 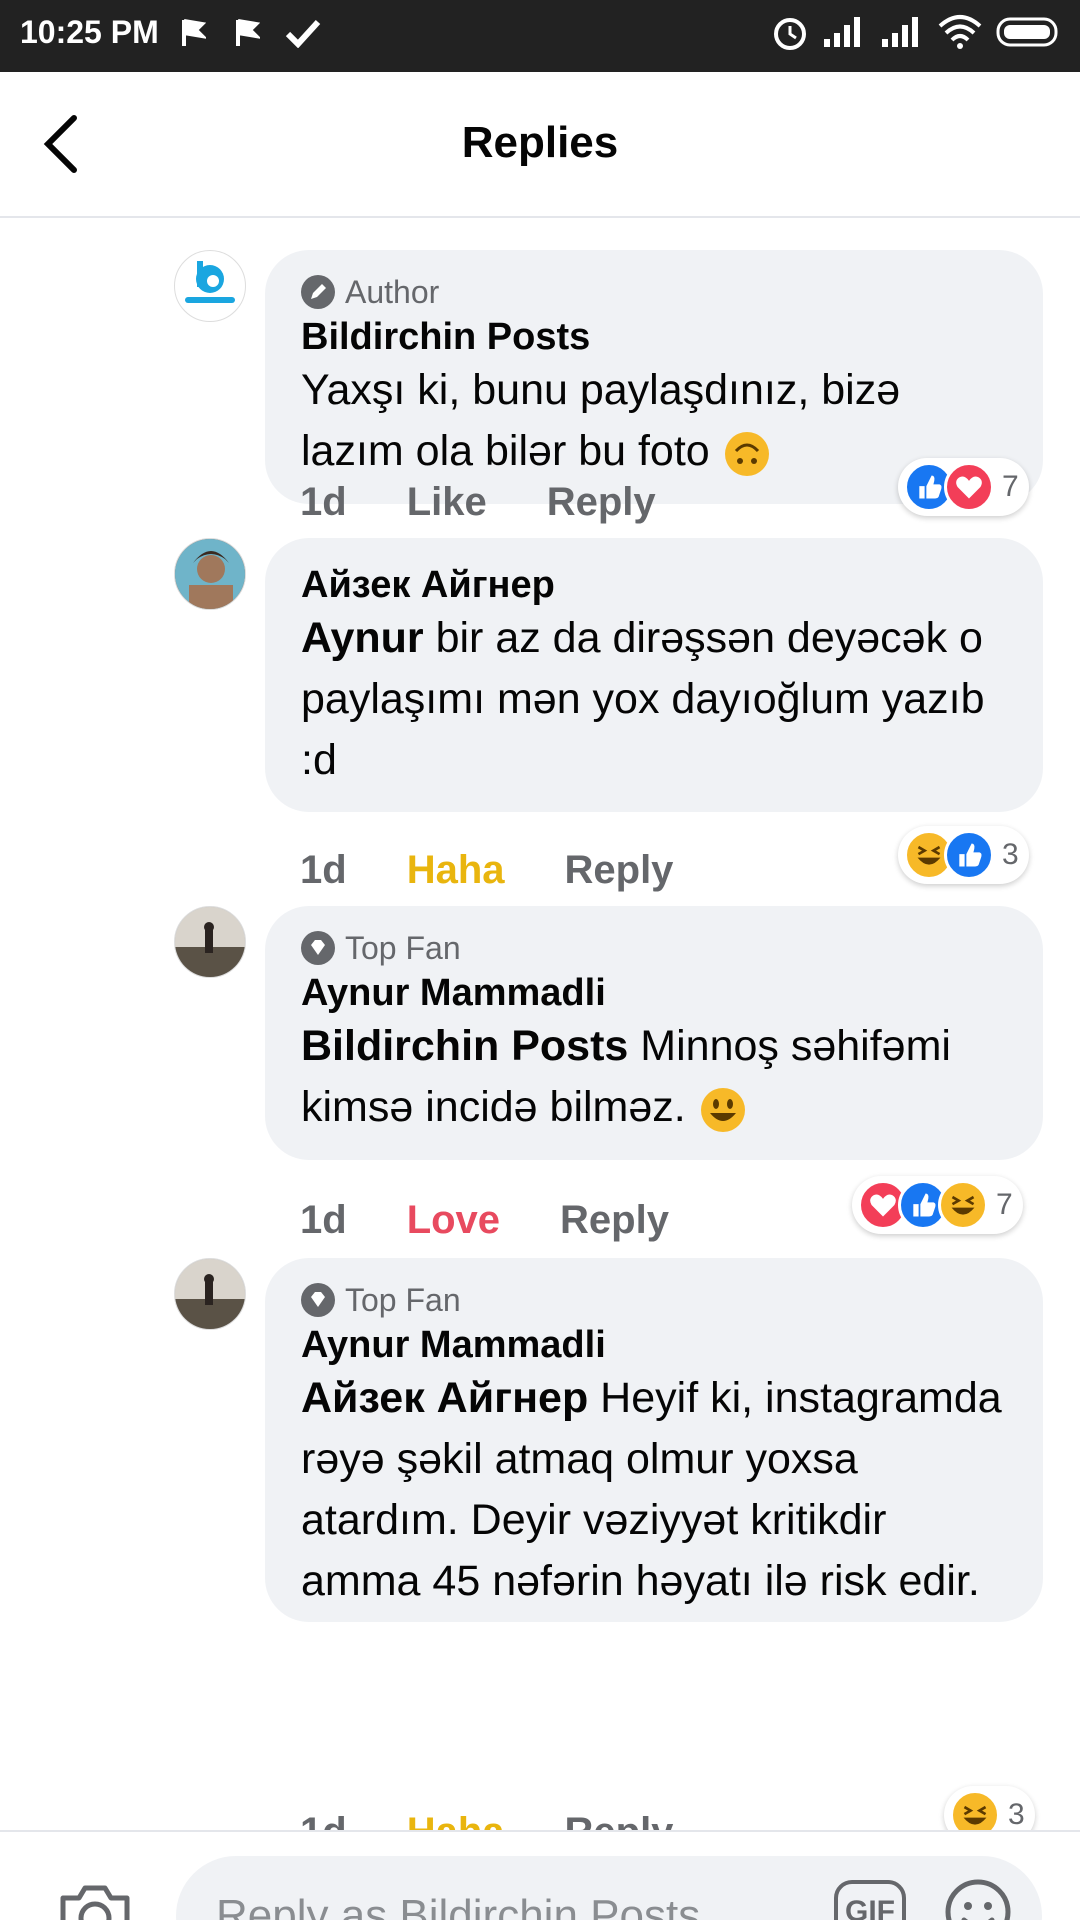 I want to click on author-badge: Author, so click(x=392, y=291).